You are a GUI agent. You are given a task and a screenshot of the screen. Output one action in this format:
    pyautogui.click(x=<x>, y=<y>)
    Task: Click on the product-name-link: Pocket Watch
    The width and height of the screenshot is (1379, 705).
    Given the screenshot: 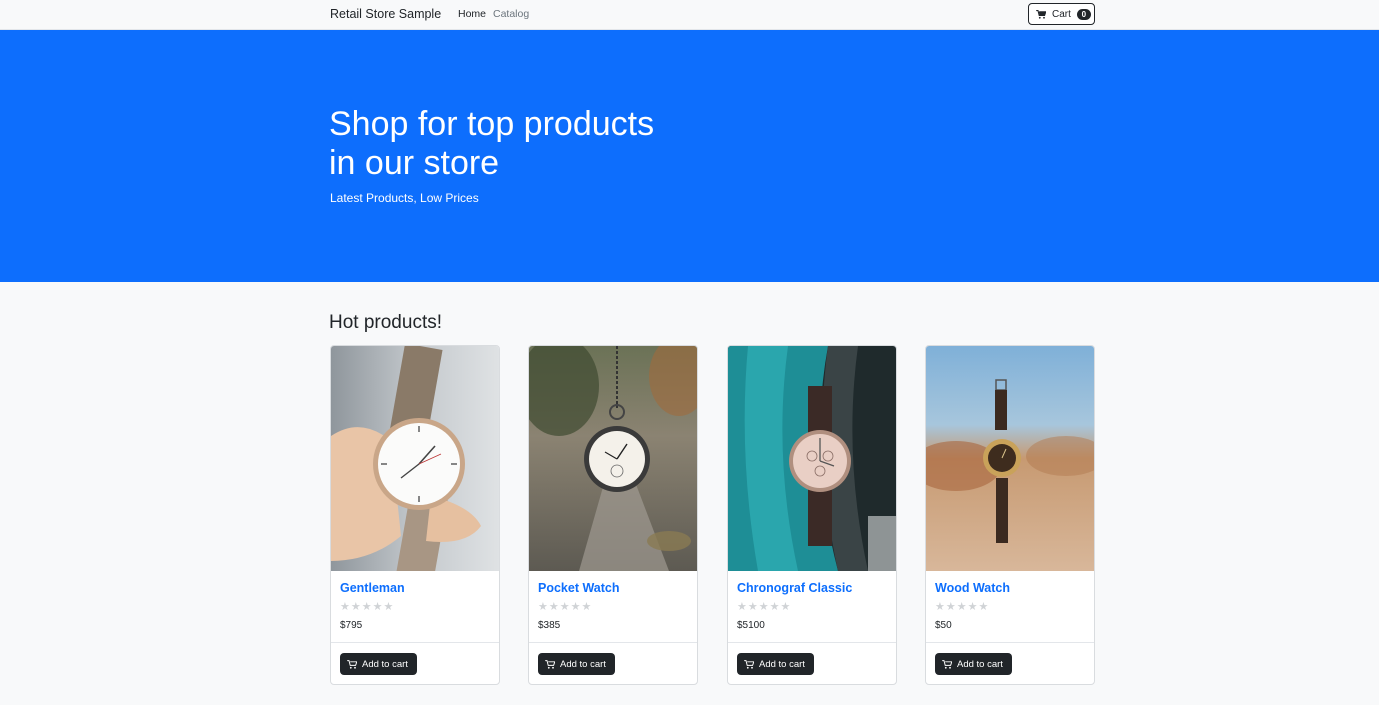 What is the action you would take?
    pyautogui.click(x=579, y=588)
    